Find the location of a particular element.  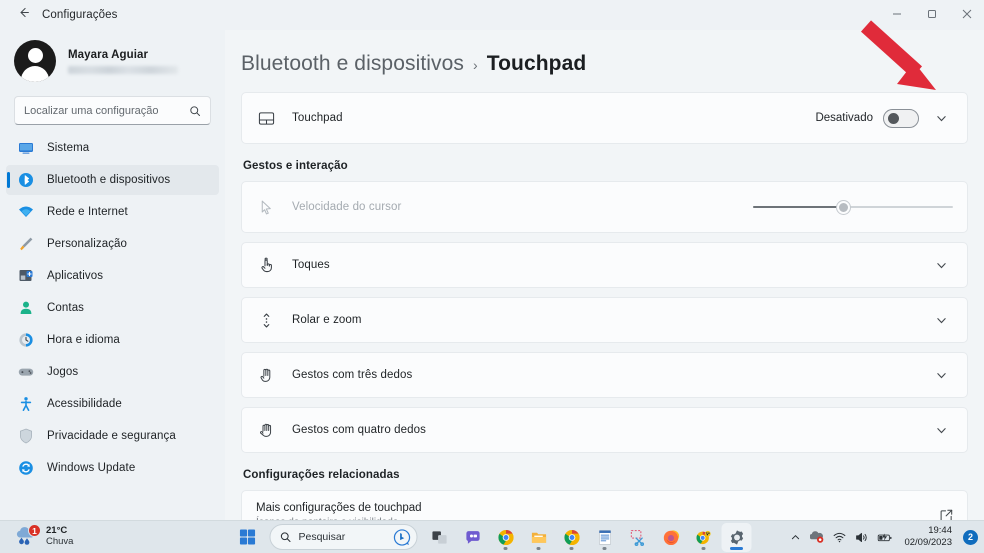

rain-cloud-icon: 1 is located at coordinates (27, 536).